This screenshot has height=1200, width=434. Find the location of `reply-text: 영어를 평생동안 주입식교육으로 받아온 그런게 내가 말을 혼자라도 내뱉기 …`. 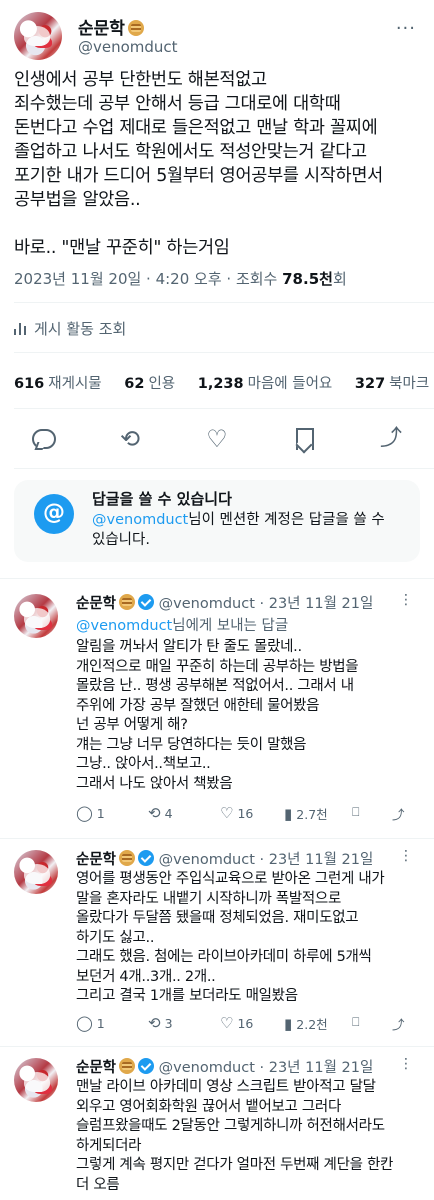

reply-text: 영어를 평생동안 주입식교육으로 받아온 그런게 내가 말을 혼자라도 내뱉기 … is located at coordinates (230, 937).